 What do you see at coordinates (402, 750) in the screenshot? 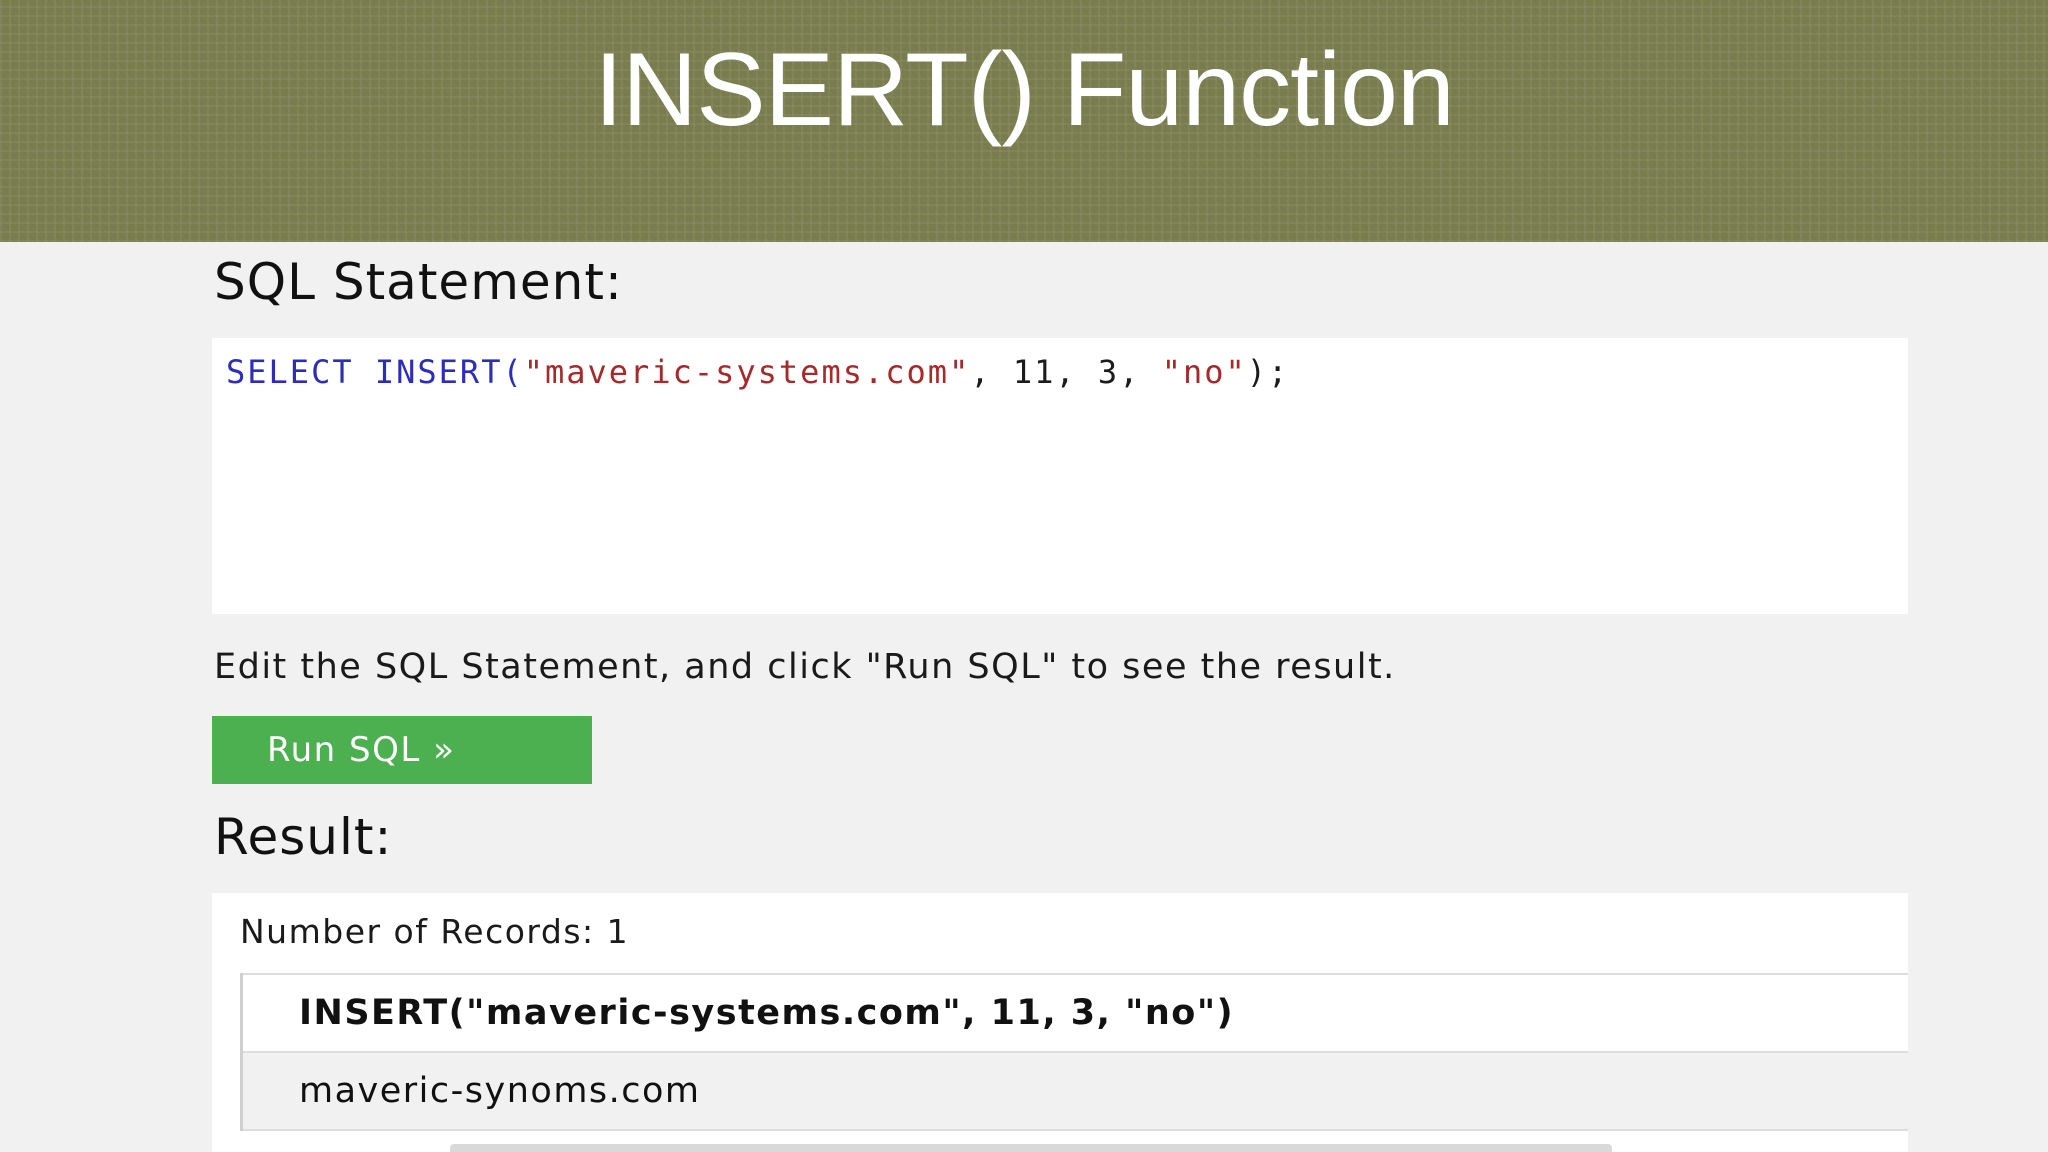
I see `run-sql-button: Run SQL »` at bounding box center [402, 750].